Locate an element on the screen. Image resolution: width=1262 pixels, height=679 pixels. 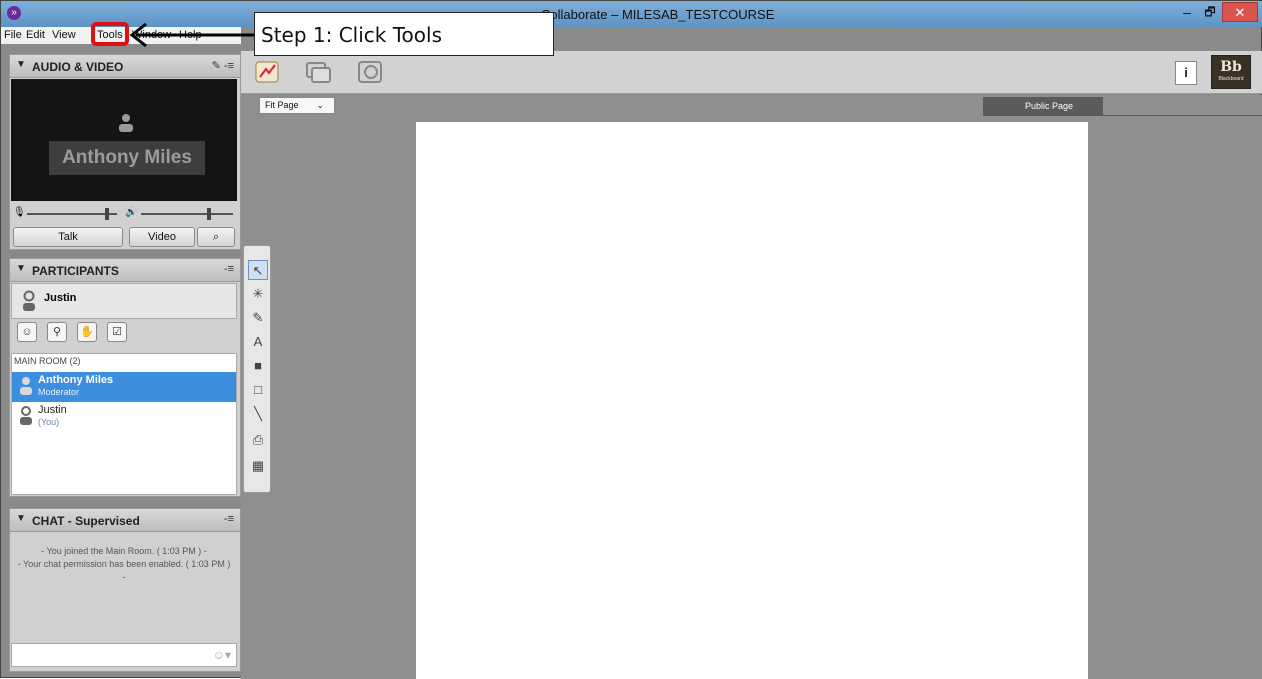
video-button: Video is located at coordinates (162, 237).